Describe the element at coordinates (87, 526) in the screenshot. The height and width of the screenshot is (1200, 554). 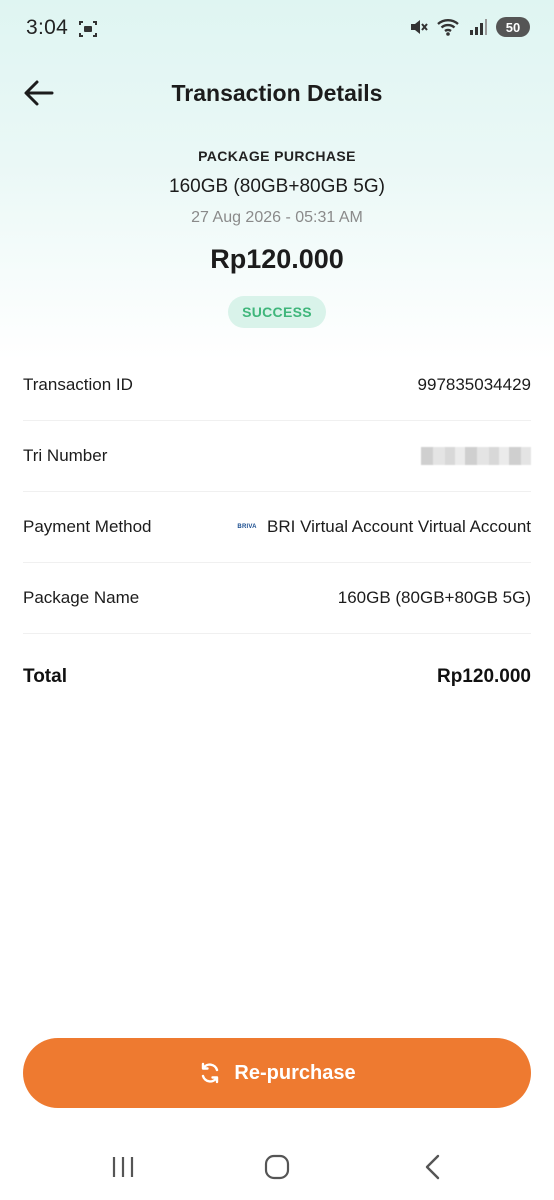
I see `detail-label: Payment Method` at that location.